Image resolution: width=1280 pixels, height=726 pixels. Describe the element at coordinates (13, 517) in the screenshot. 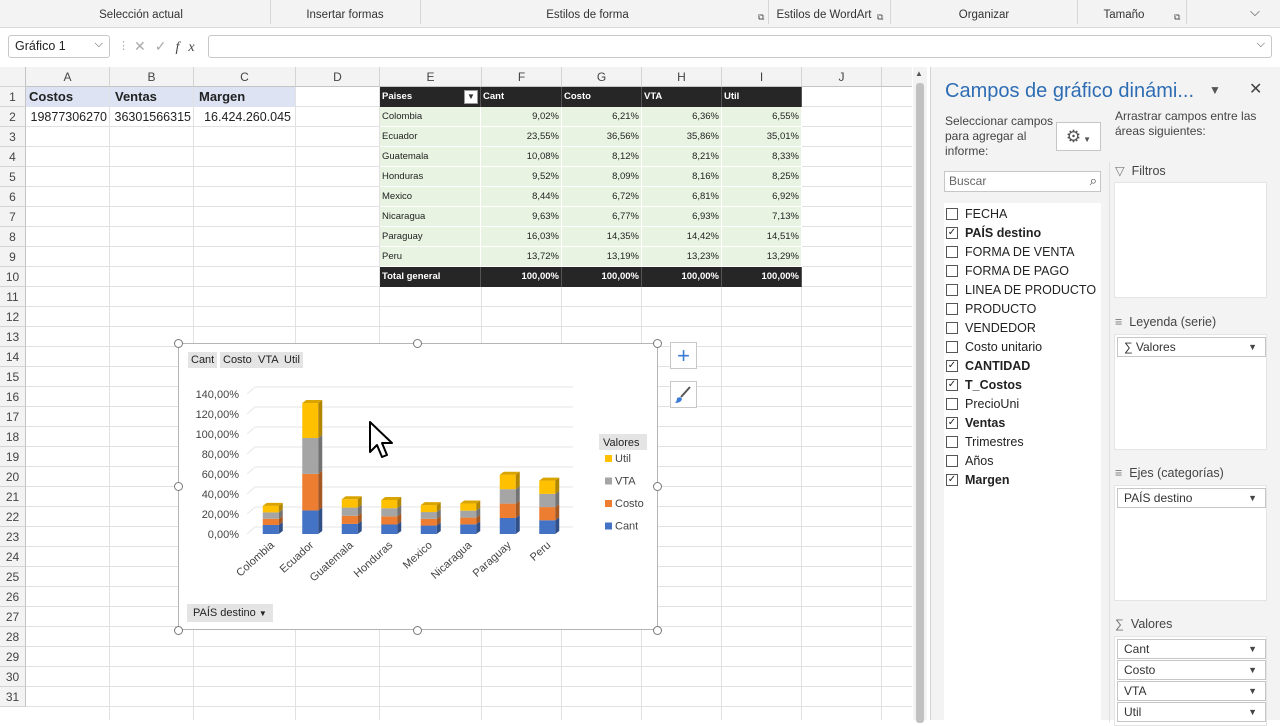

I see `row-header-22: 22` at that location.